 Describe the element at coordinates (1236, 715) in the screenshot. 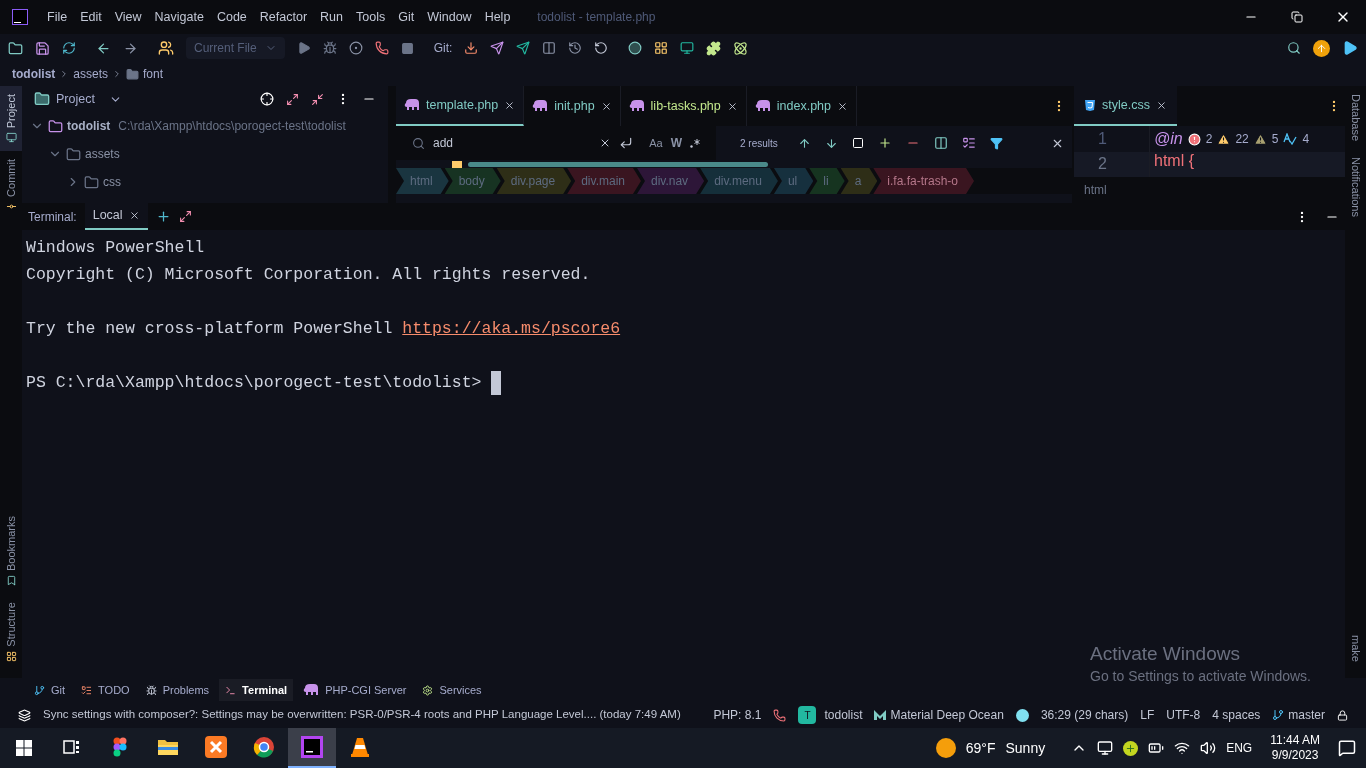

I see `indent-setting: 4 spaces` at that location.